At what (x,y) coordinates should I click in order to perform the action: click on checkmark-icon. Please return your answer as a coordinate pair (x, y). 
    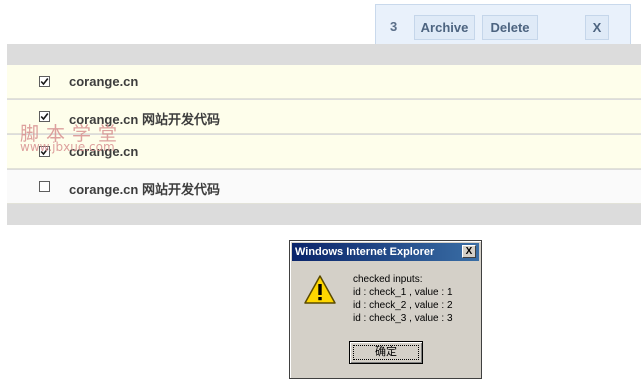
    Looking at the image, I should click on (44, 82).